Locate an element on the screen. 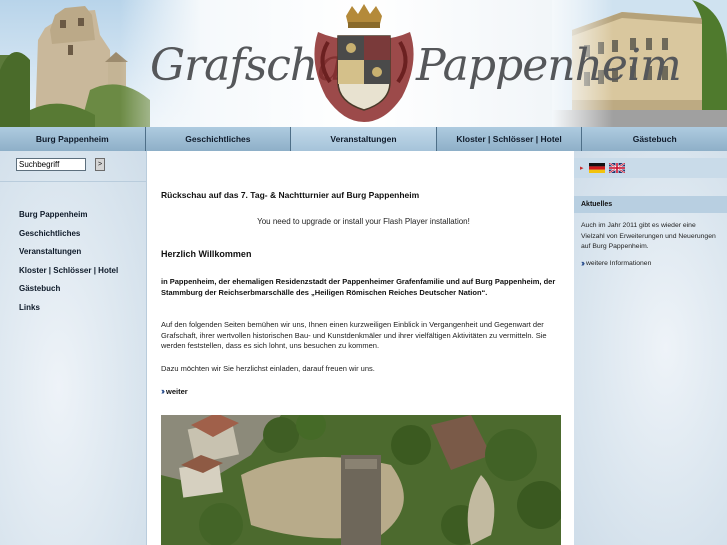 The width and height of the screenshot is (727, 545). sidebar-item-geschichtliches: Geschichtliches is located at coordinates (68, 238).